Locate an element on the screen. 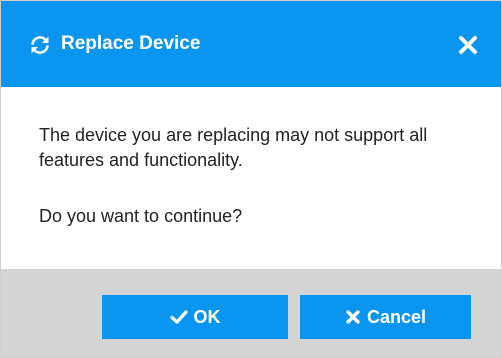 This screenshot has height=358, width=502. check-icon is located at coordinates (178, 317).